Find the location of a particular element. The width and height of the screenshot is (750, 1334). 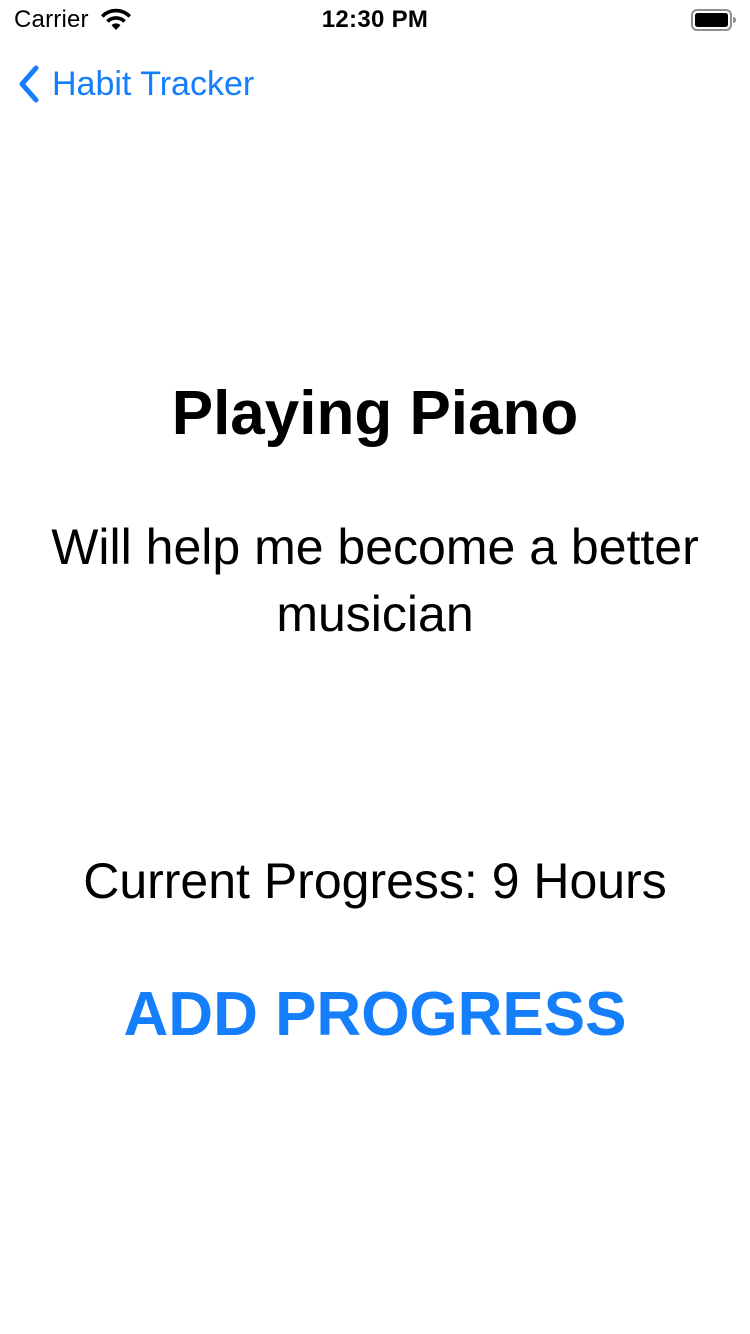

status-bar: Carrier 12:30 PM is located at coordinates (375, 20).